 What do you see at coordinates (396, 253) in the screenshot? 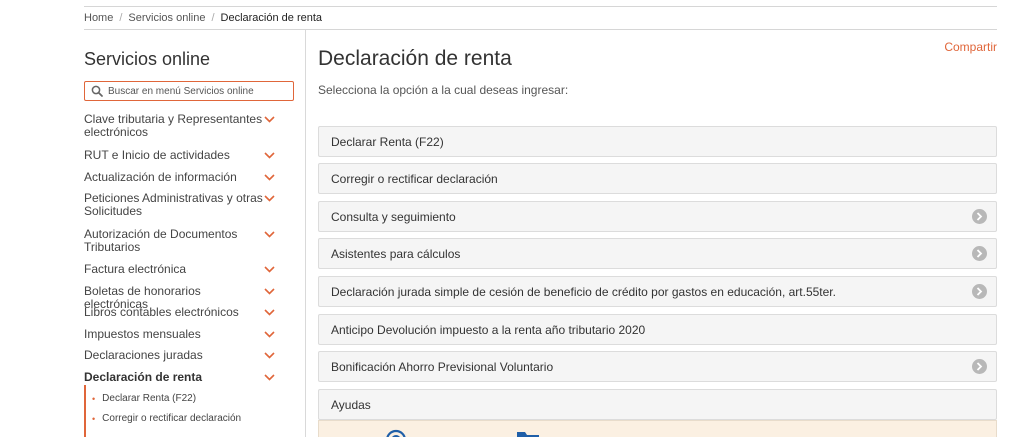
I see `option-label: Asistentes para cálculos` at bounding box center [396, 253].